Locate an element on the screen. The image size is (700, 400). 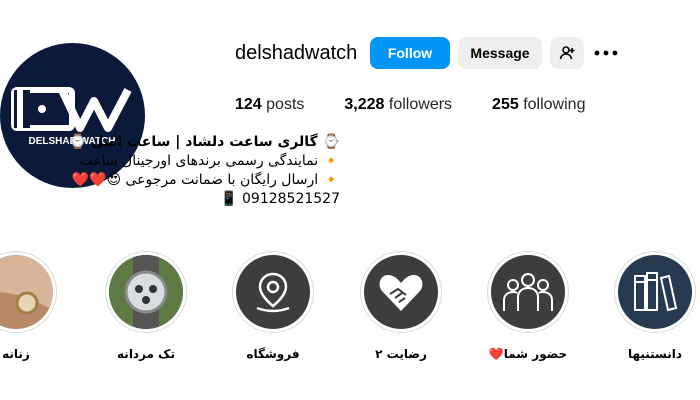
highlight-item: رضایت ۲ is located at coordinates (401, 306).